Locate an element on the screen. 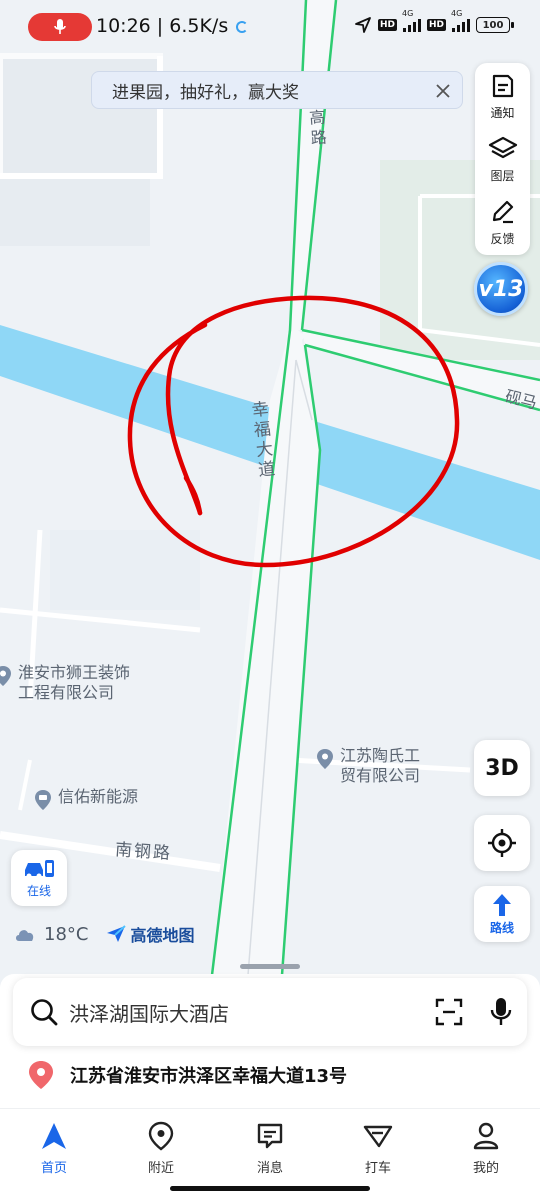  brand-name: 高德地图 is located at coordinates (162, 935).